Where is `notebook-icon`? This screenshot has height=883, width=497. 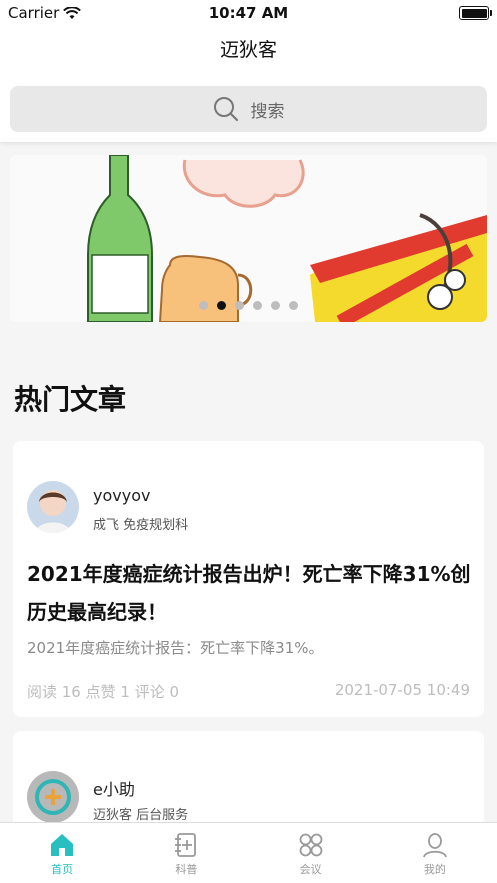 notebook-icon is located at coordinates (186, 845).